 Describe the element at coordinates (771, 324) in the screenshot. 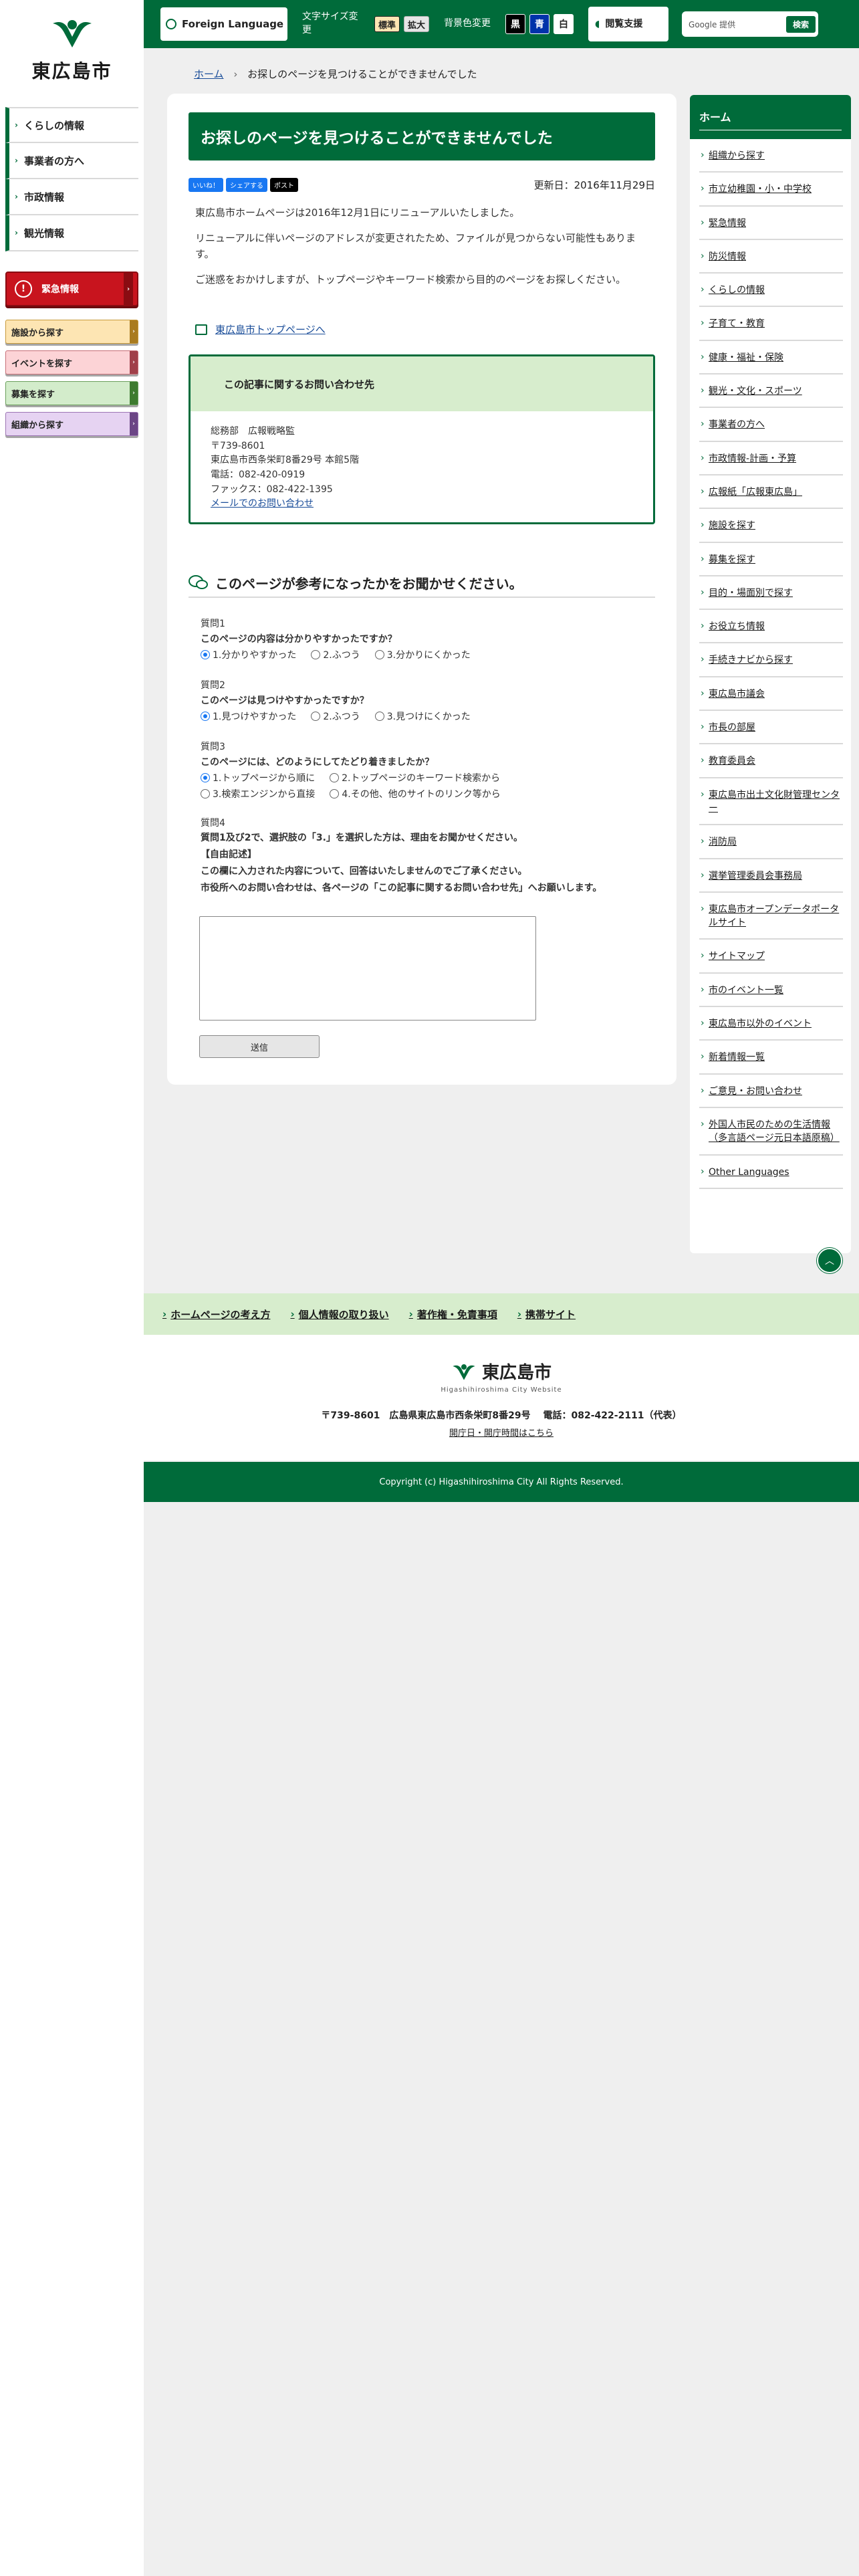

I see `right-nav-item: › 子育て・教育` at that location.